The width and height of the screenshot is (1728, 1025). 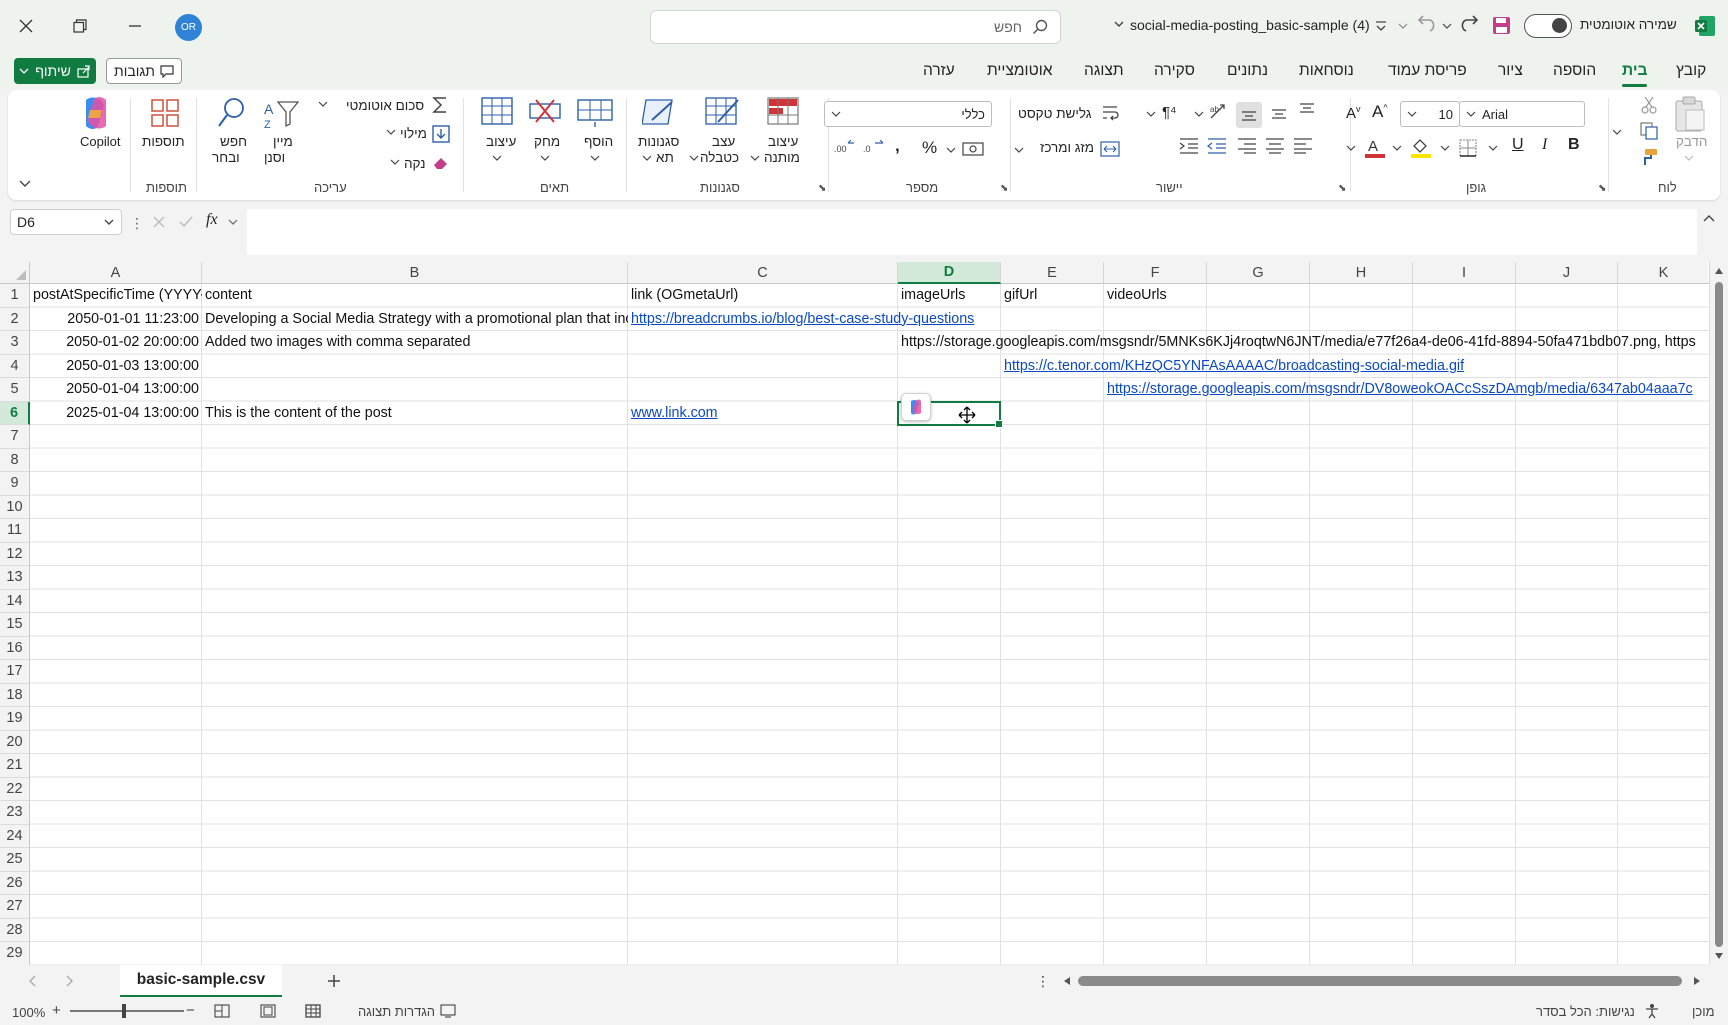 I want to click on row-header-22: 22, so click(x=15, y=789).